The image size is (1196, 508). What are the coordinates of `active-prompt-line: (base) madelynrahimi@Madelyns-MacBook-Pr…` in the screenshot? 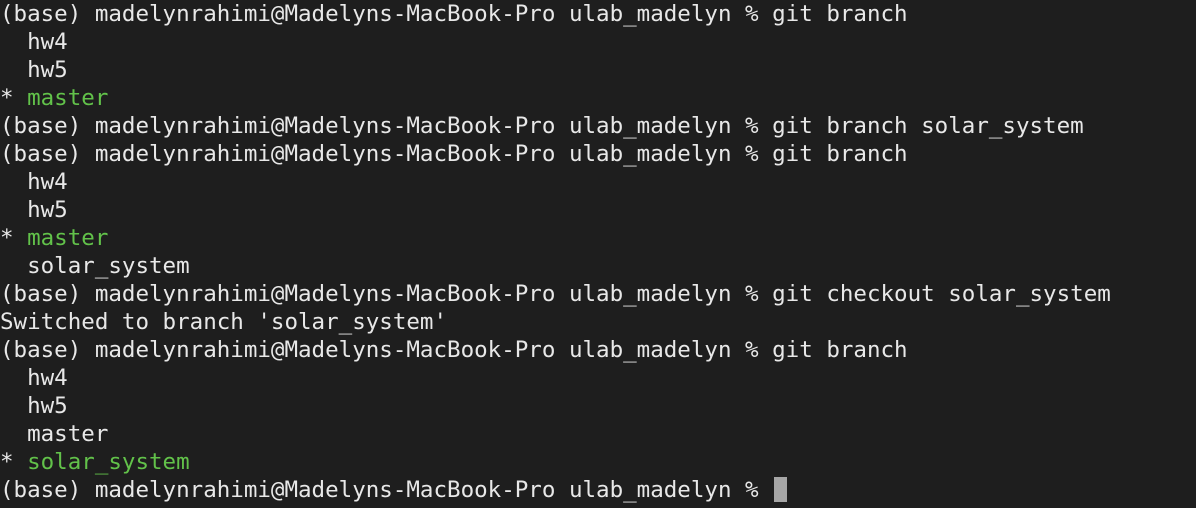 It's located at (598, 490).